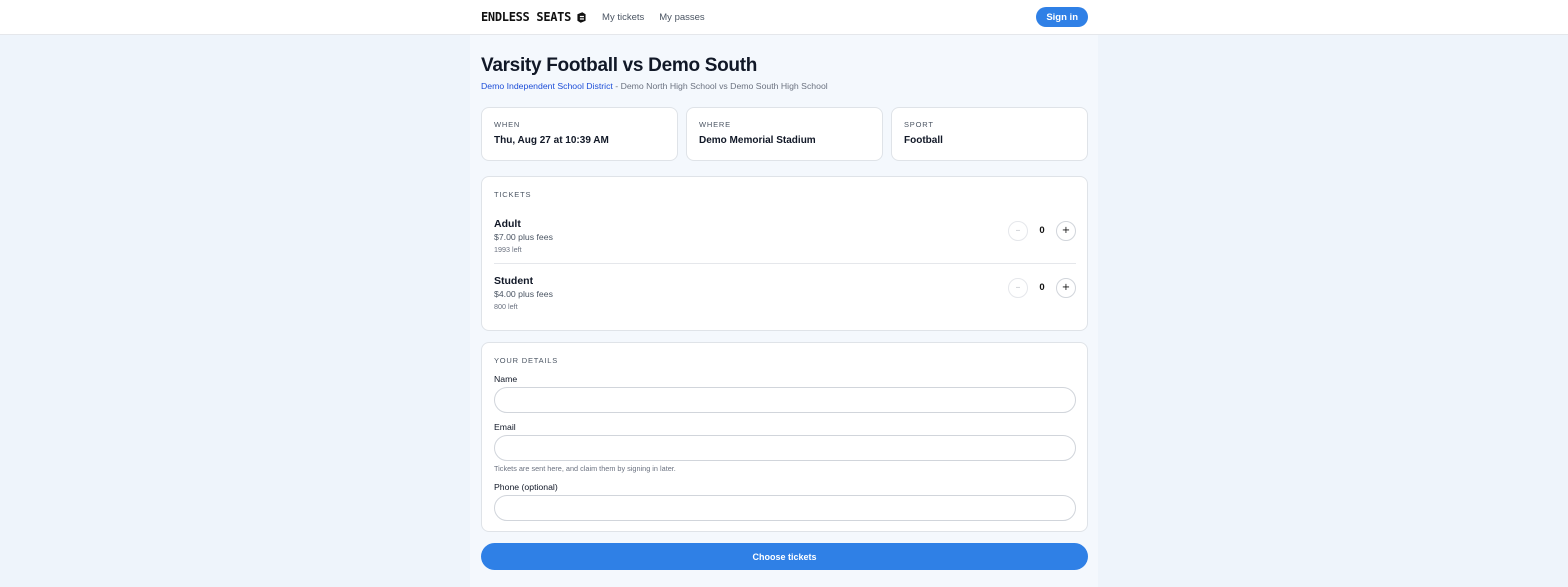 Image resolution: width=1568 pixels, height=587 pixels. I want to click on ticket-row-adult: Adult $7.00 plus fees 1993 left – 0 +, so click(785, 242).